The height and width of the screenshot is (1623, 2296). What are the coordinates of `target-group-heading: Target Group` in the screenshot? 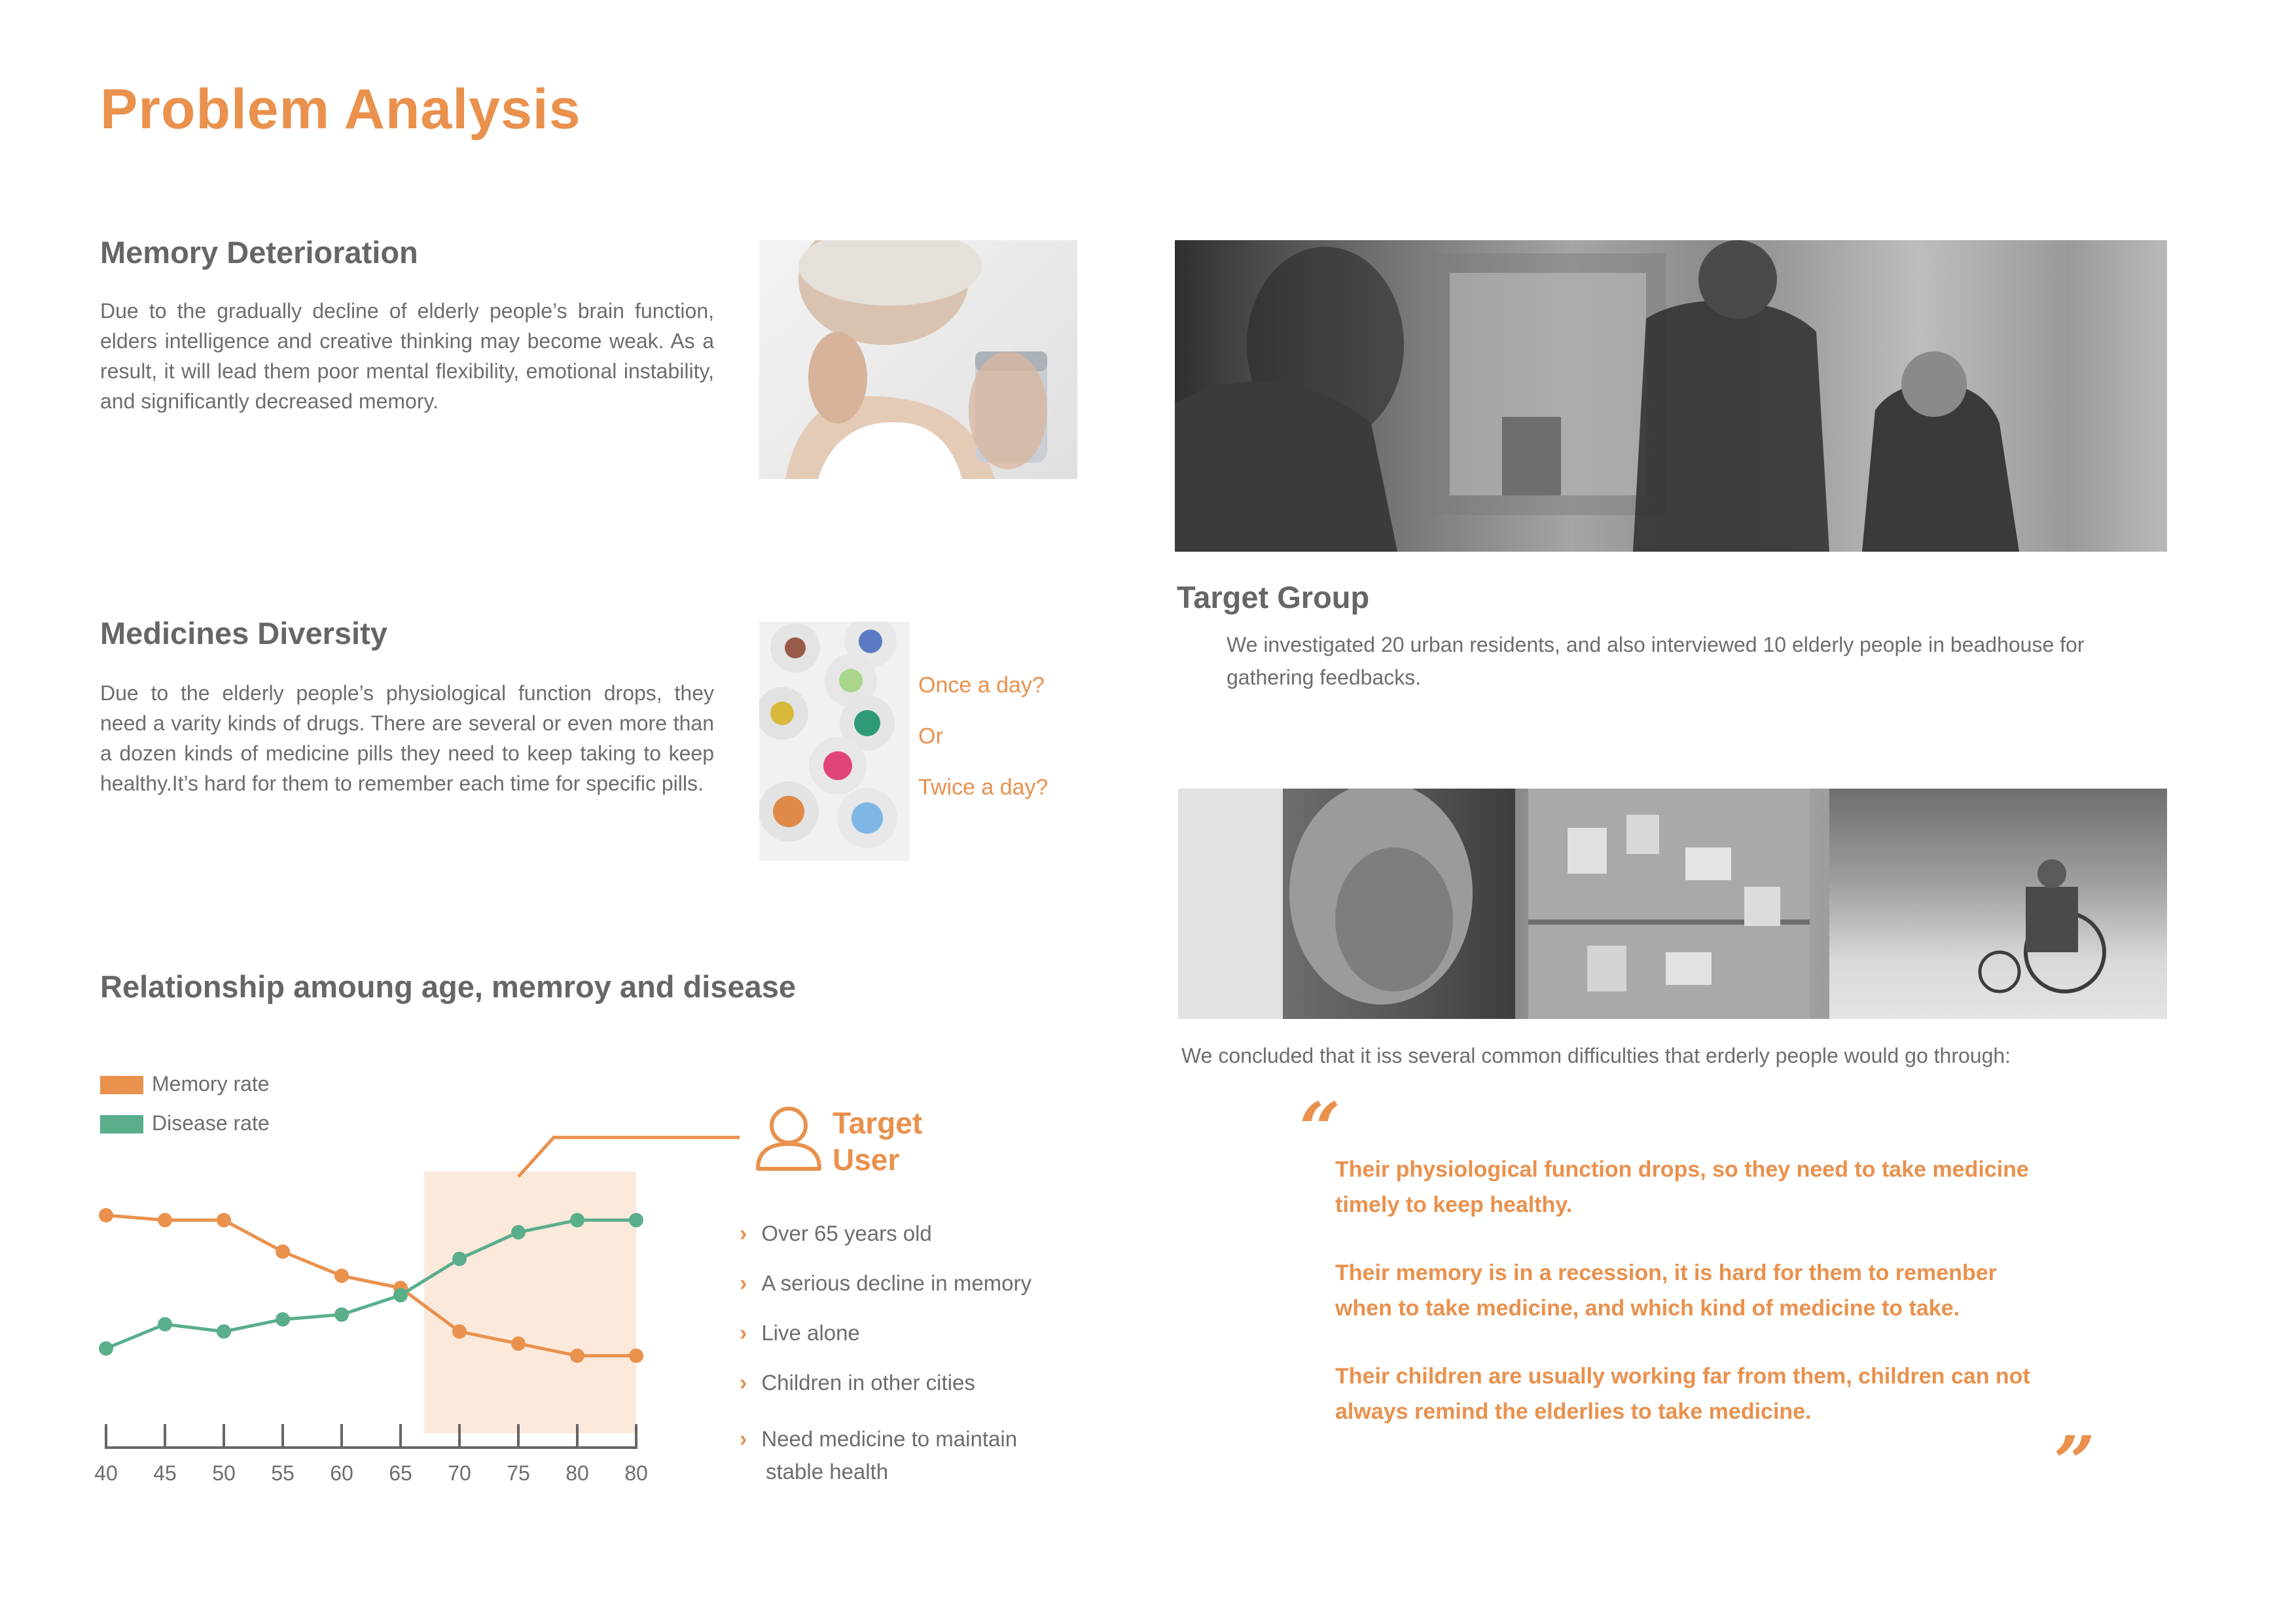 It's located at (1273, 597).